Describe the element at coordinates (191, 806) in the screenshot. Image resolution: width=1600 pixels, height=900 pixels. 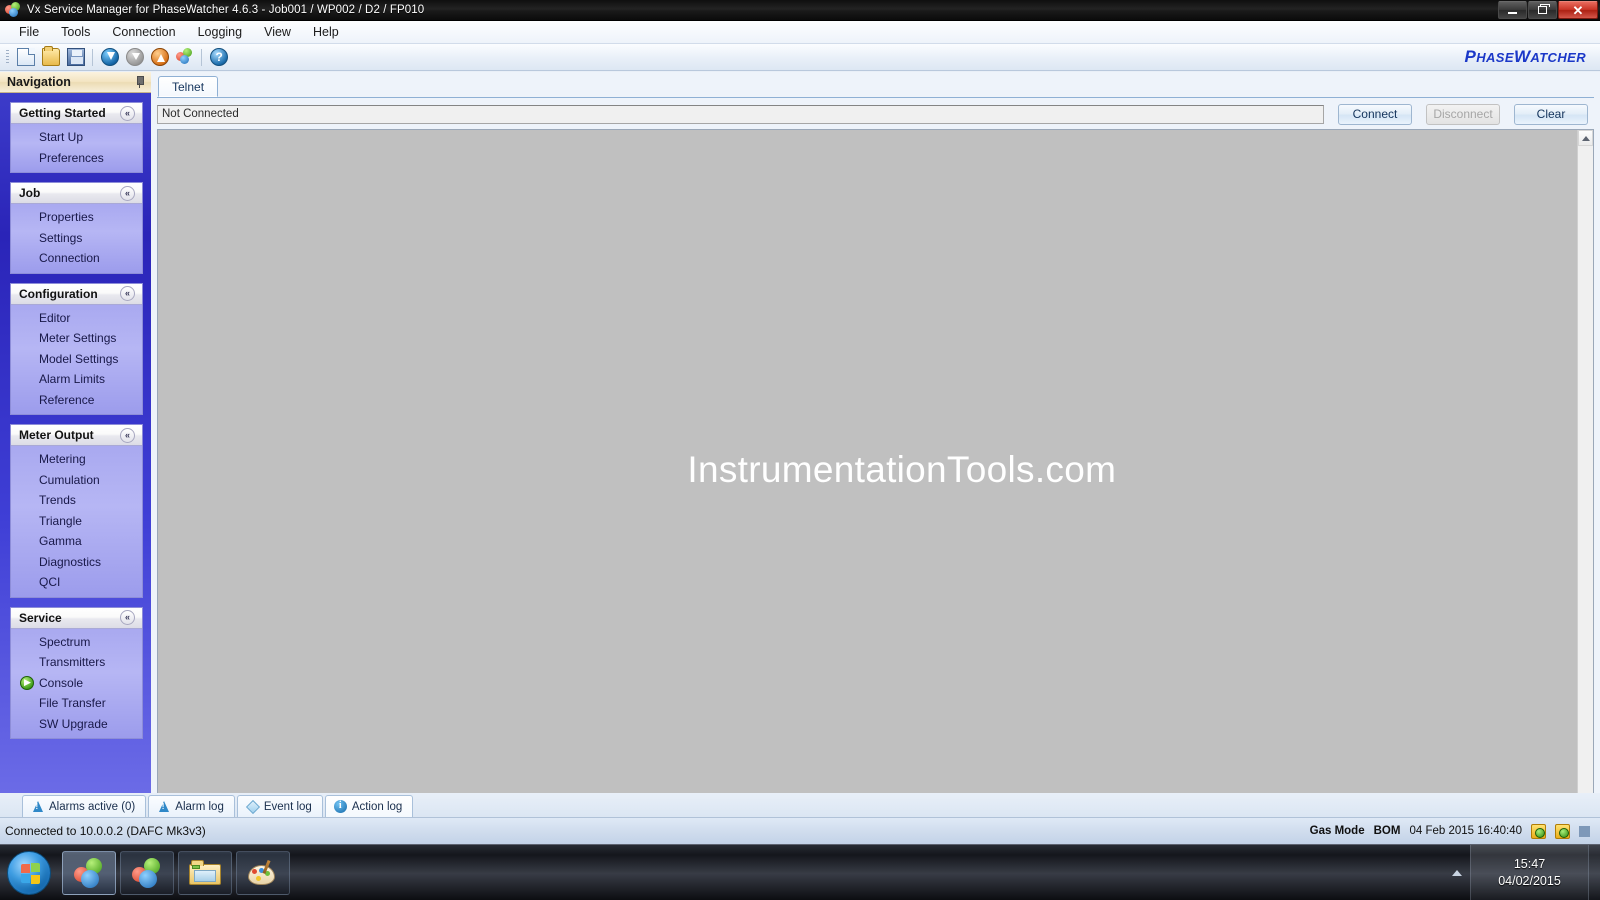
I see `tab-alarm-log: Alarm log` at that location.